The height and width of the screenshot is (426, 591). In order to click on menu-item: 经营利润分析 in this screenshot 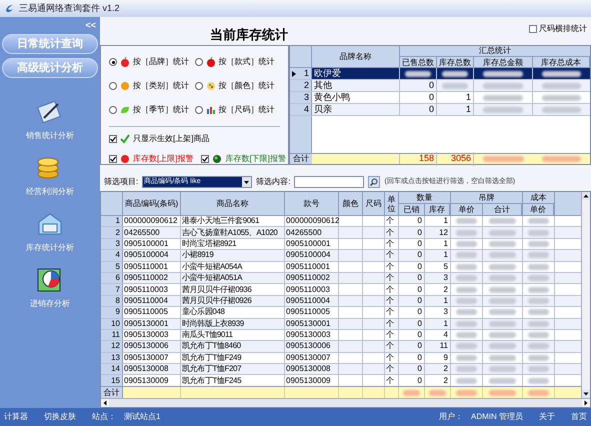, I will do `click(50, 192)`.